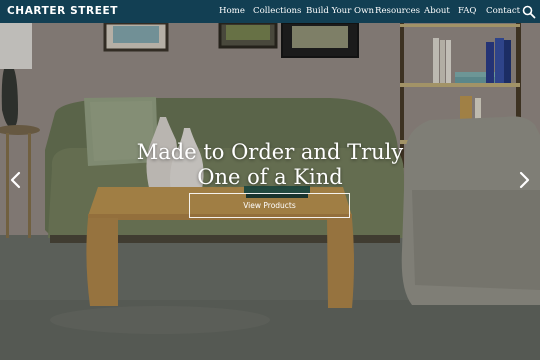 Image resolution: width=540 pixels, height=360 pixels. Describe the element at coordinates (467, 11) in the screenshot. I see `nav-faq: FAQ` at that location.